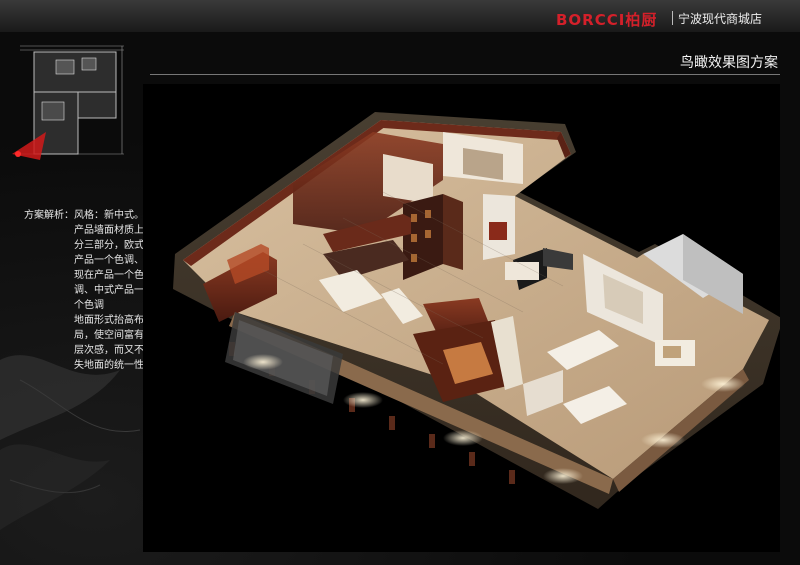  Describe the element at coordinates (729, 63) in the screenshot. I see `page-title: 鸟瞰效果图方案` at that location.